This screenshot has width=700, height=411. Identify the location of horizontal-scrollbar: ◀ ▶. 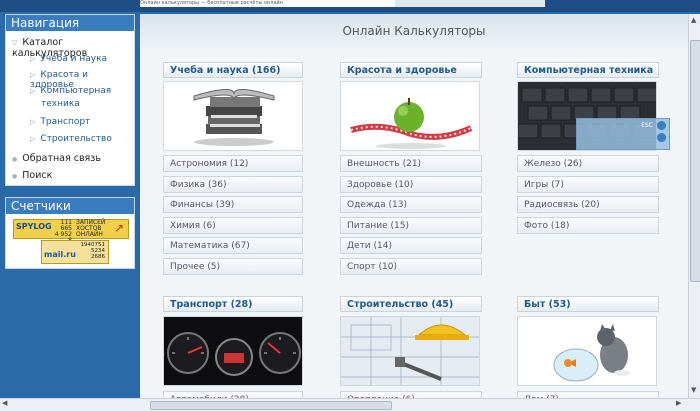
(350, 404).